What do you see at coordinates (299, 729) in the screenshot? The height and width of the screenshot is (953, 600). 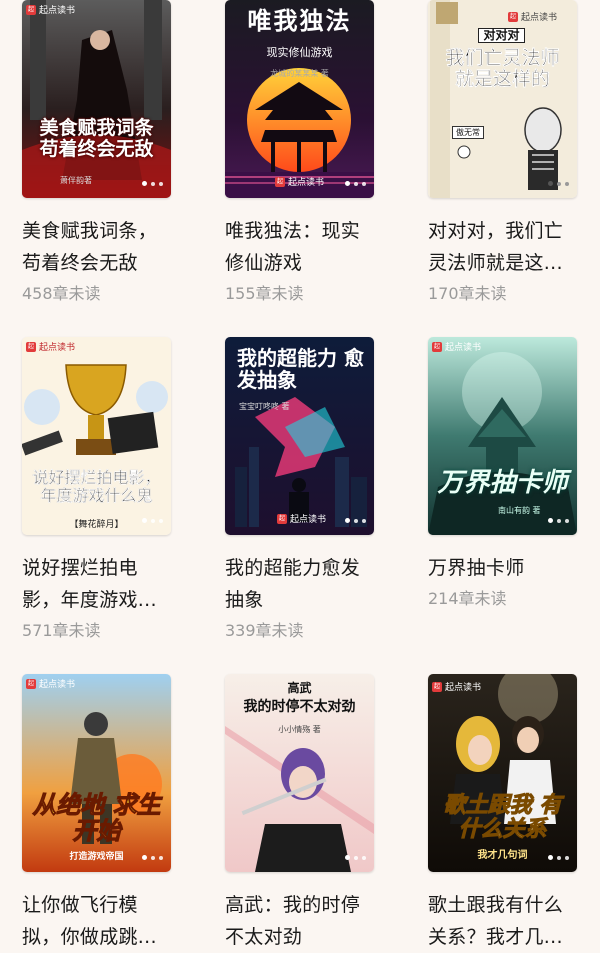 I see `cover-author: 小小情殇 著` at bounding box center [299, 729].